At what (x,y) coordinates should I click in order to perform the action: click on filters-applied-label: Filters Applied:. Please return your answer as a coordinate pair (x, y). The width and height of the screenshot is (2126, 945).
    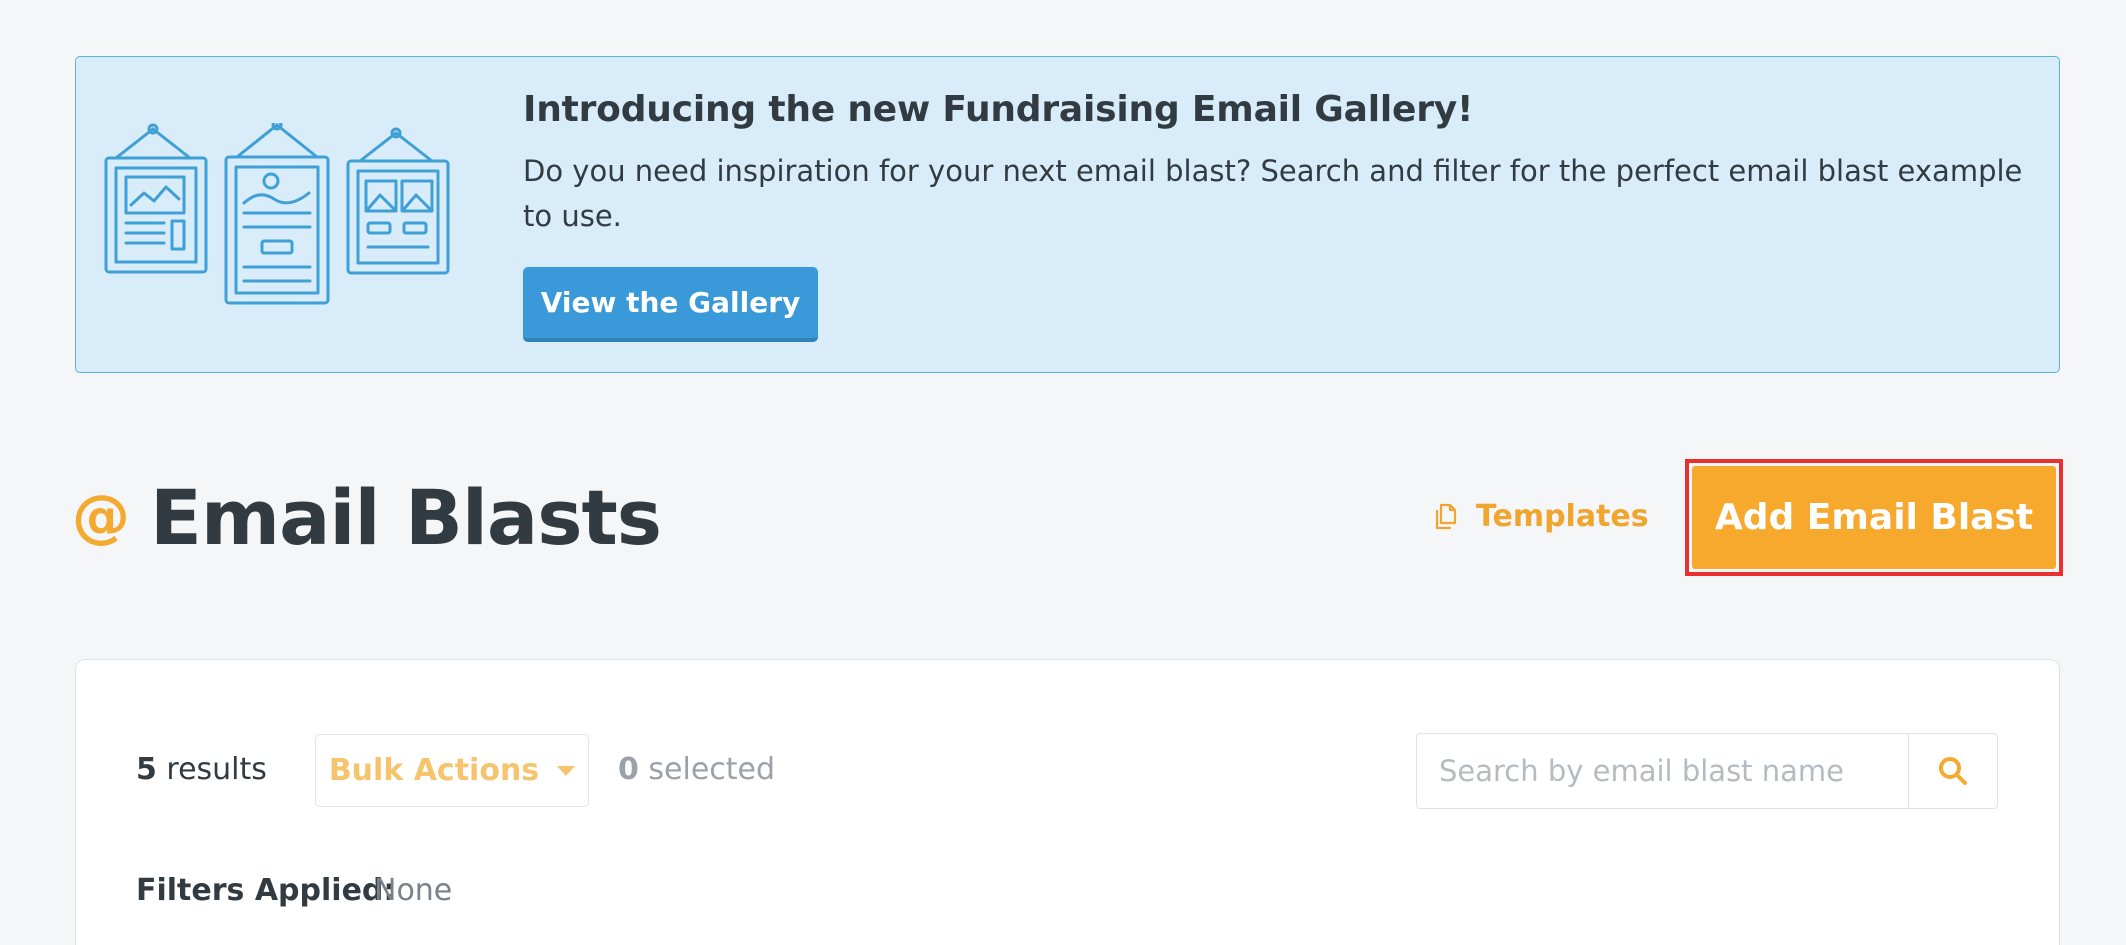
    Looking at the image, I should click on (266, 890).